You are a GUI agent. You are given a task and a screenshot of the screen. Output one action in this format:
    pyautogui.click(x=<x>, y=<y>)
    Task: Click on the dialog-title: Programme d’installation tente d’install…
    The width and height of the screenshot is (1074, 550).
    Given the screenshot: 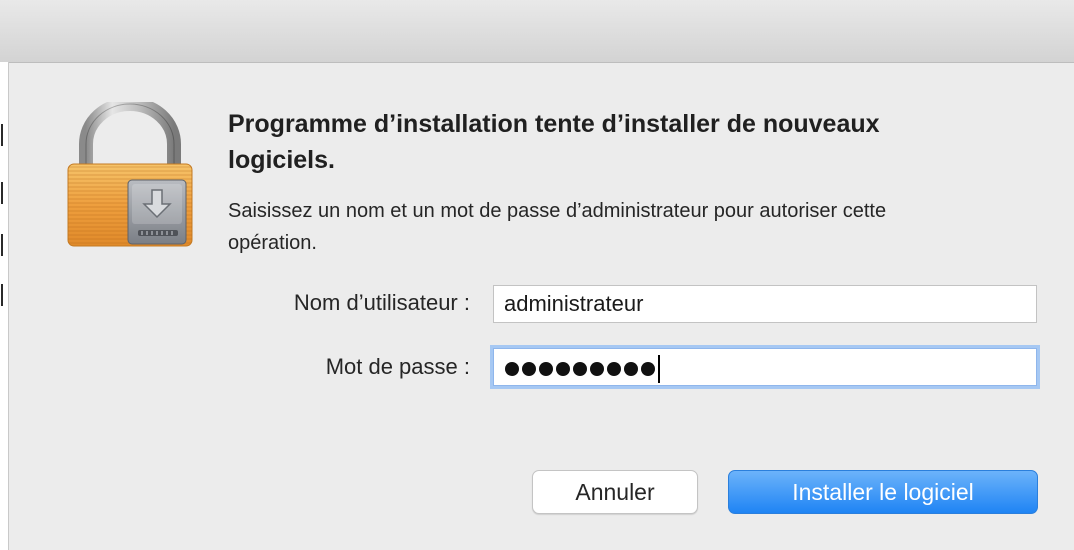 What is the action you would take?
    pyautogui.click(x=554, y=142)
    